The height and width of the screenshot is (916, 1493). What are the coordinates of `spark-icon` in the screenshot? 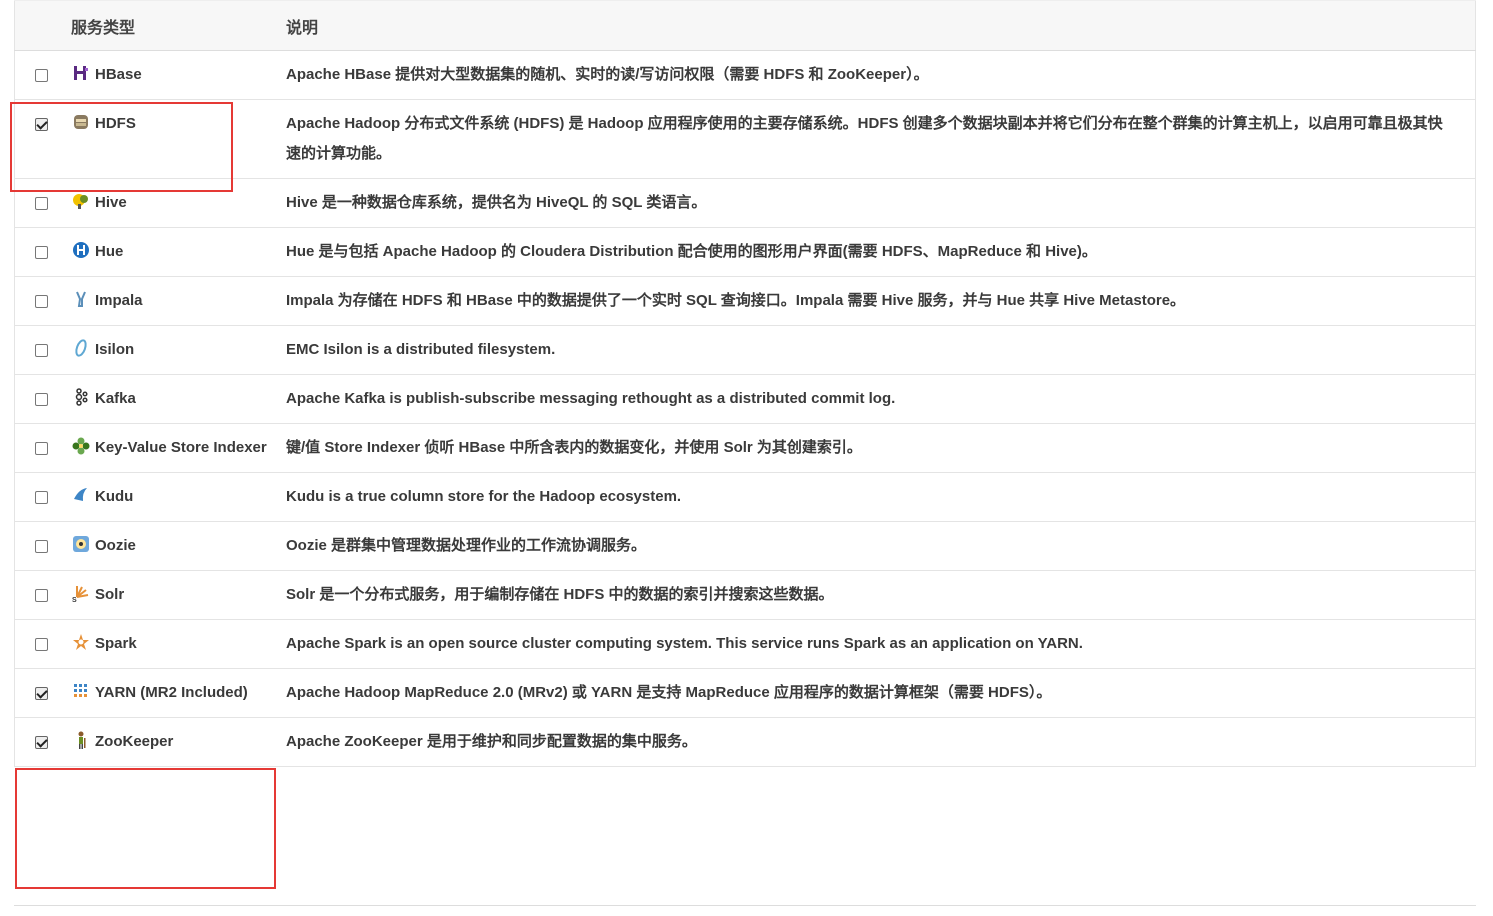 It's located at (81, 642).